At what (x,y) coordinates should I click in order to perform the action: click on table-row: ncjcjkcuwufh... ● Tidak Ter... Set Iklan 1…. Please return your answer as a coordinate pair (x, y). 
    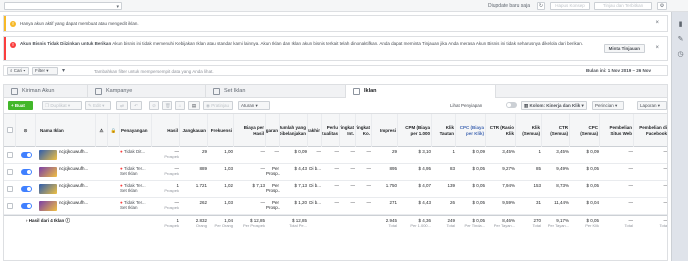
    Looking at the image, I should click on (335, 189).